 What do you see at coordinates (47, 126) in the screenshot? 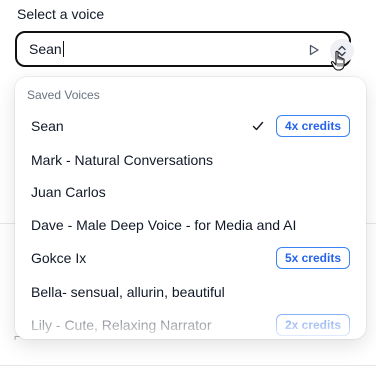
I see `option-label: Sean` at bounding box center [47, 126].